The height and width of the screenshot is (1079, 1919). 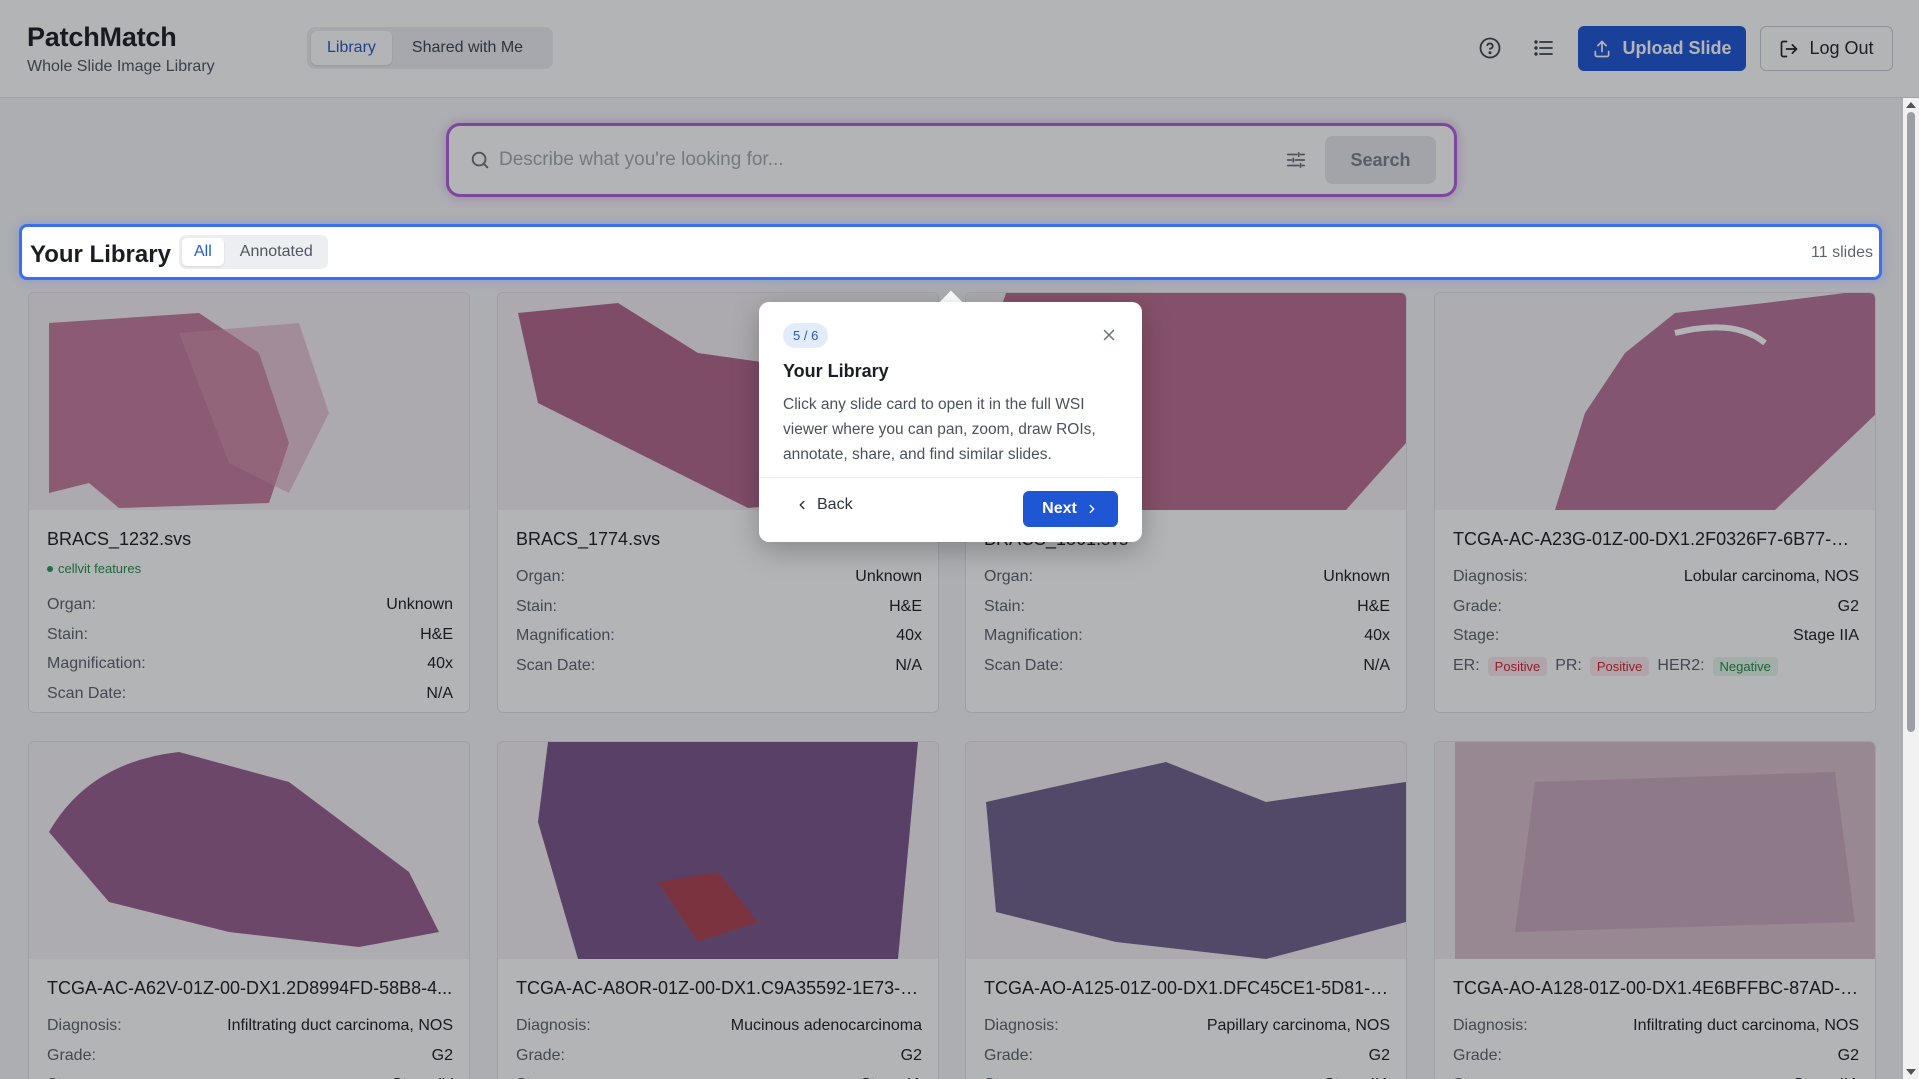 I want to click on receptor-status: ER: Positive PR: Positive HER2: Negative, so click(x=1615, y=666).